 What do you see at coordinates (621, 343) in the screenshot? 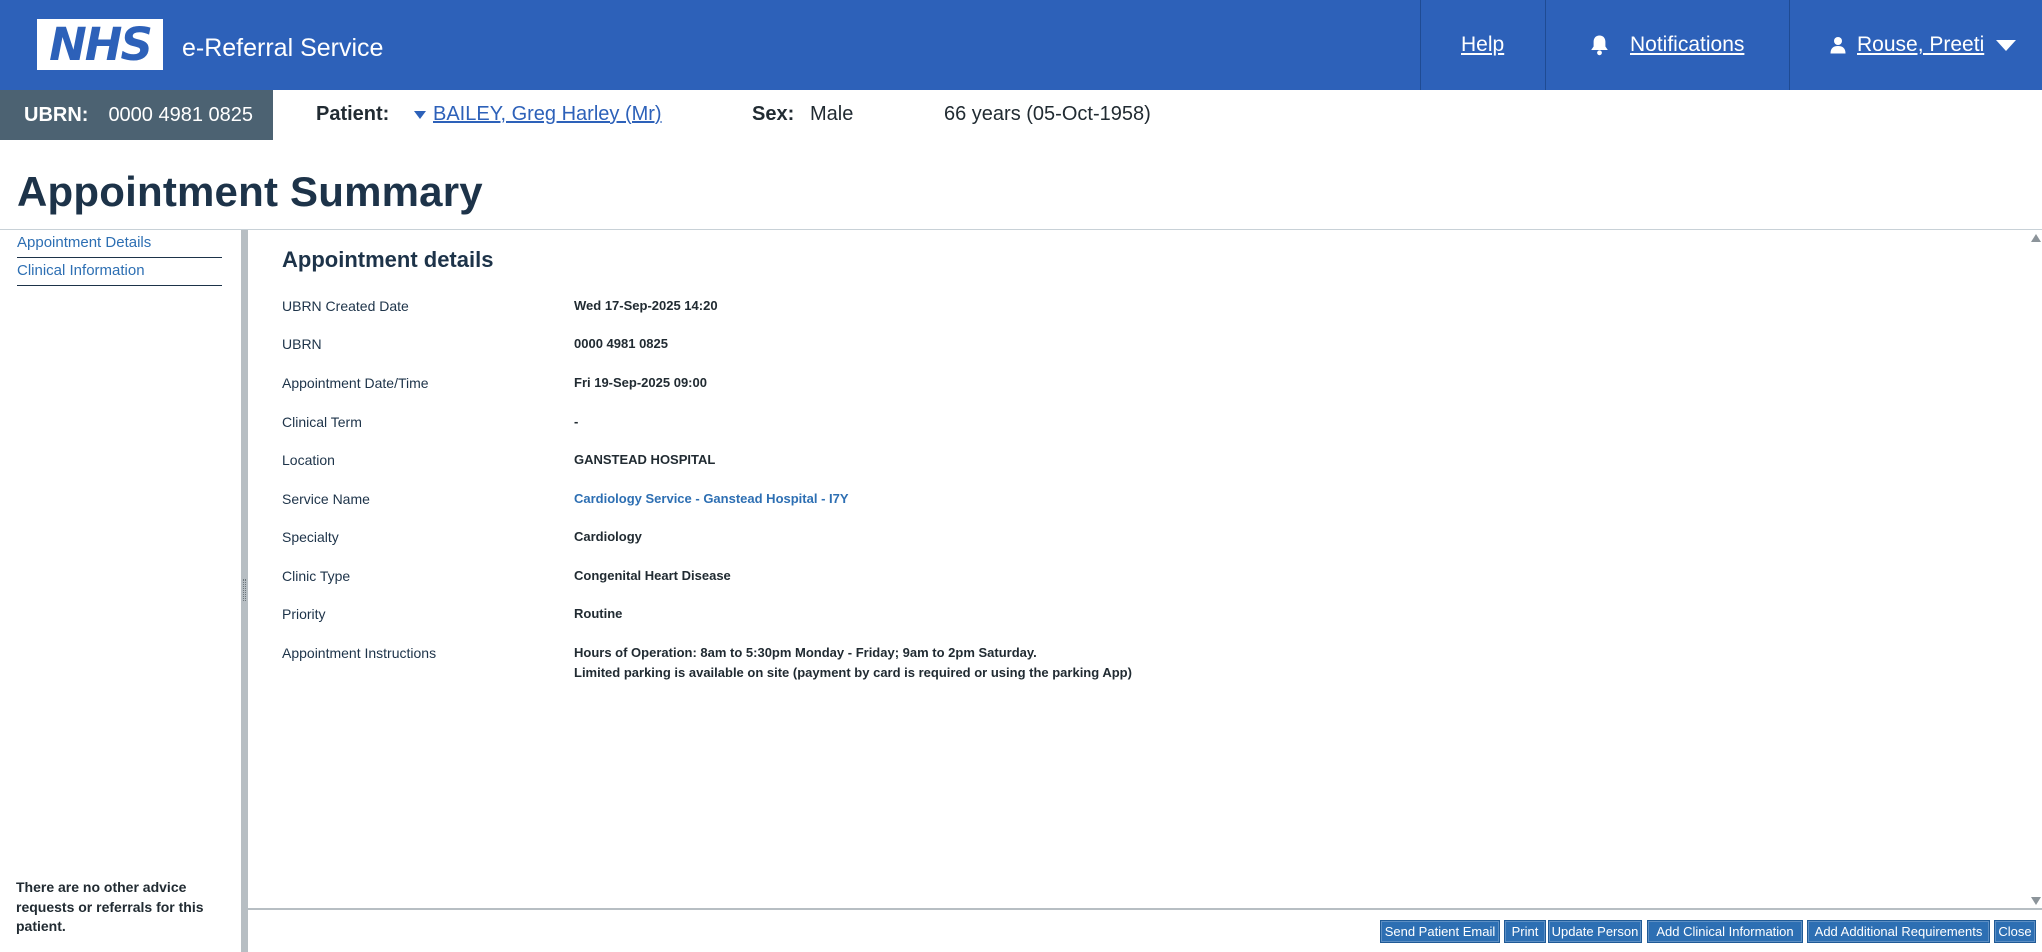
I see `row-value: 0000 4981 0825` at bounding box center [621, 343].